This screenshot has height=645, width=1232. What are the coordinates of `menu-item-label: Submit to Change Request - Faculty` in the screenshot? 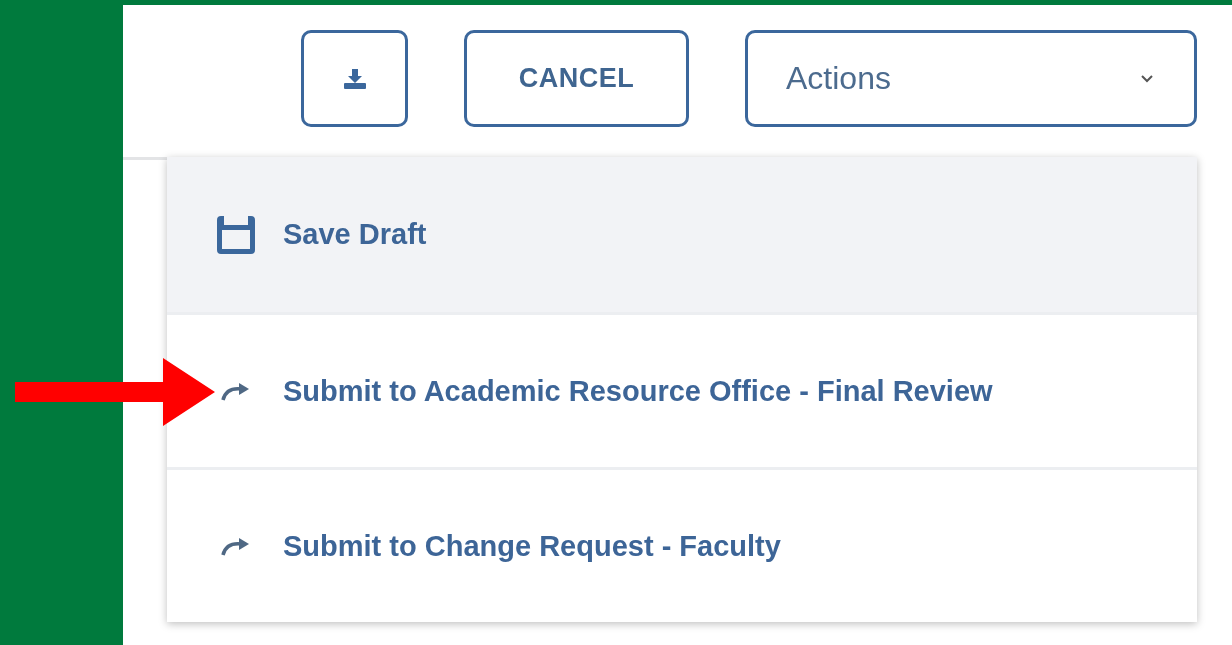 It's located at (532, 546).